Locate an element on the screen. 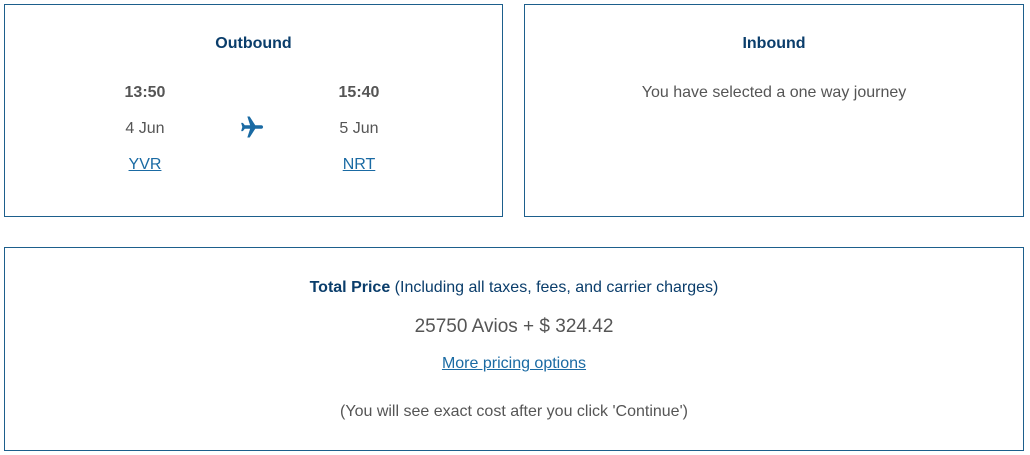  arrival-airport-link: NRT is located at coordinates (359, 165).